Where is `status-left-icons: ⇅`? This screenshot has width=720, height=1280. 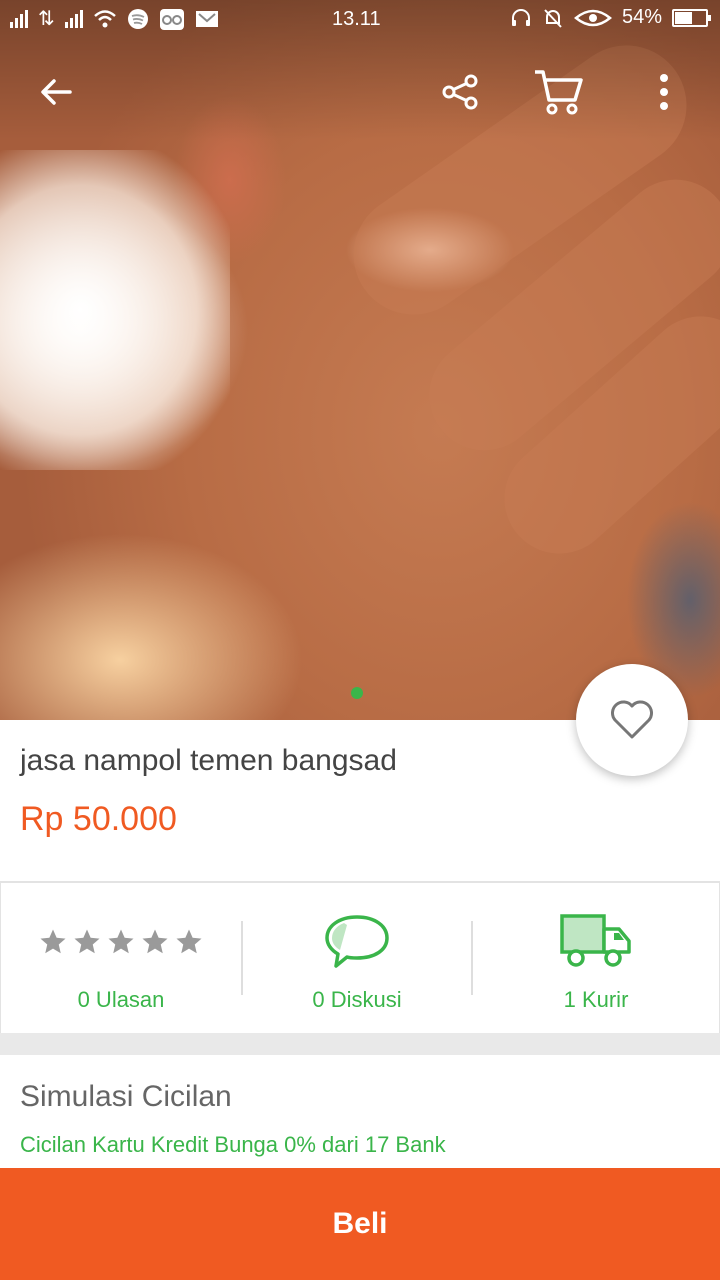 status-left-icons: ⇅ is located at coordinates (114, 18).